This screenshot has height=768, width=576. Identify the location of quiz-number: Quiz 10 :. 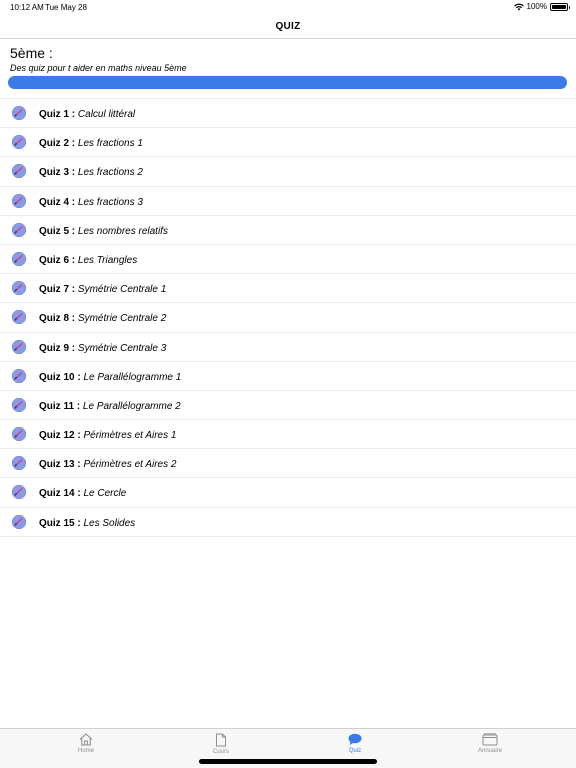
(60, 377).